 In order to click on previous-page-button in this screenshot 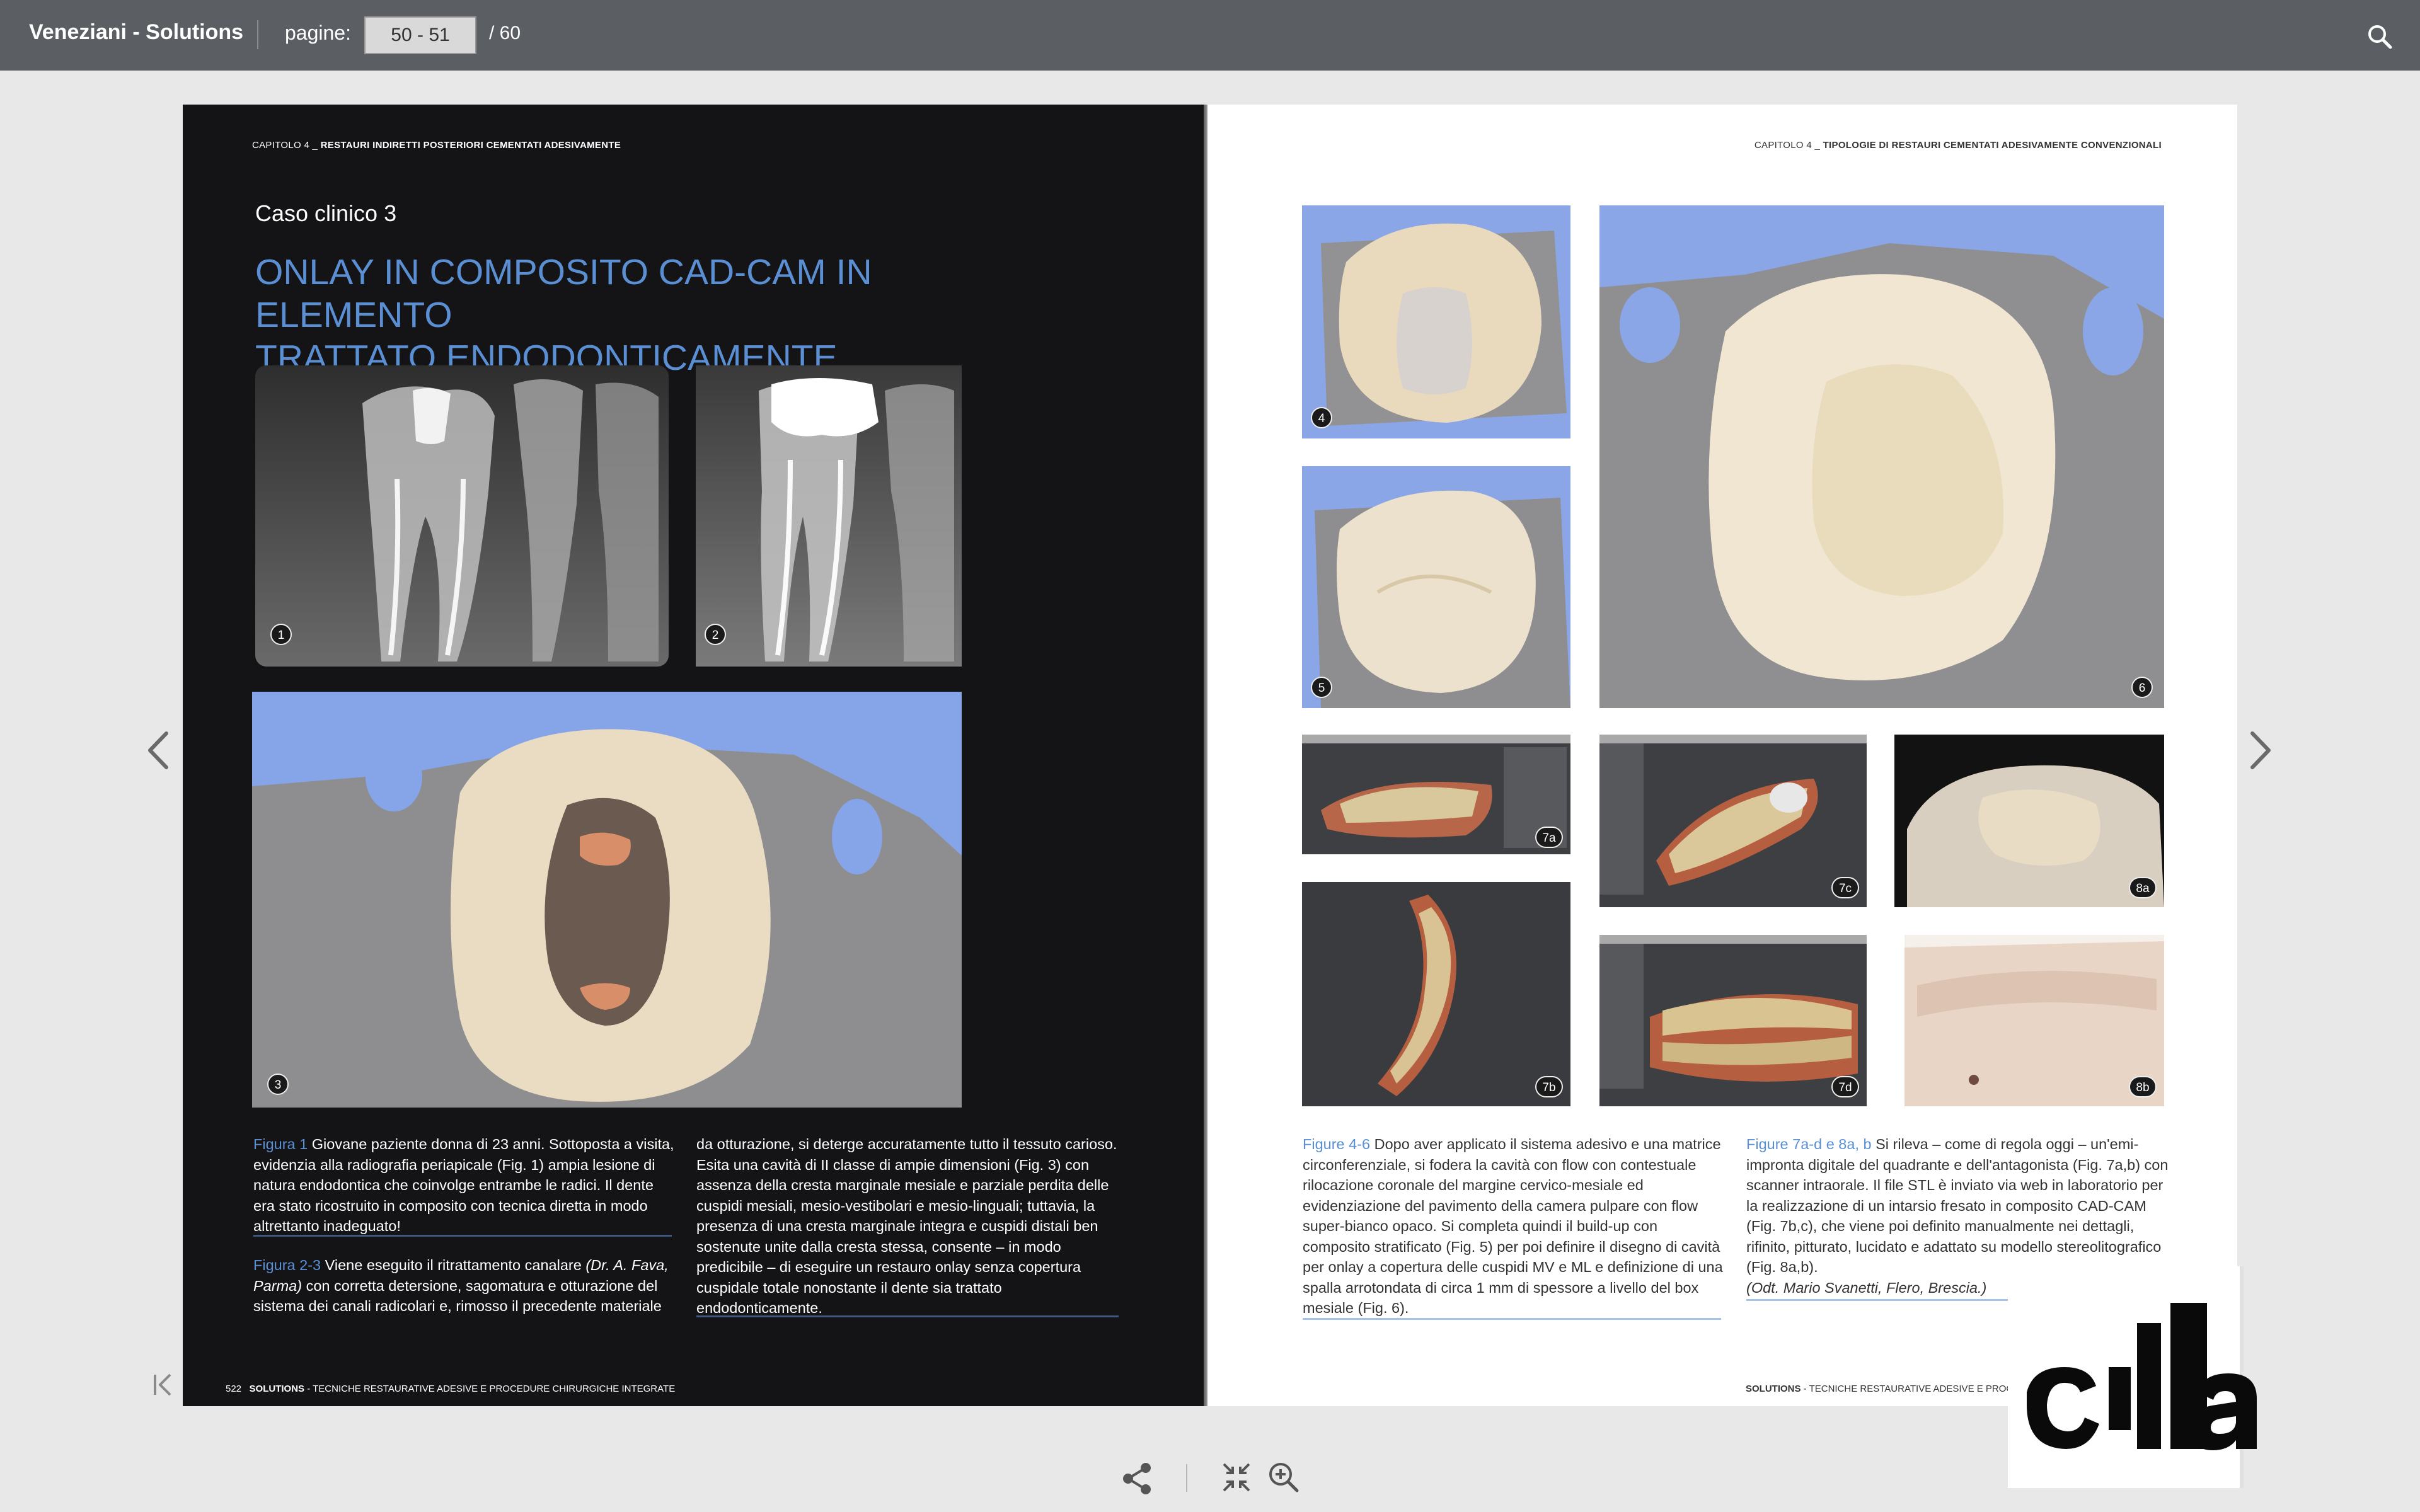, I will do `click(158, 750)`.